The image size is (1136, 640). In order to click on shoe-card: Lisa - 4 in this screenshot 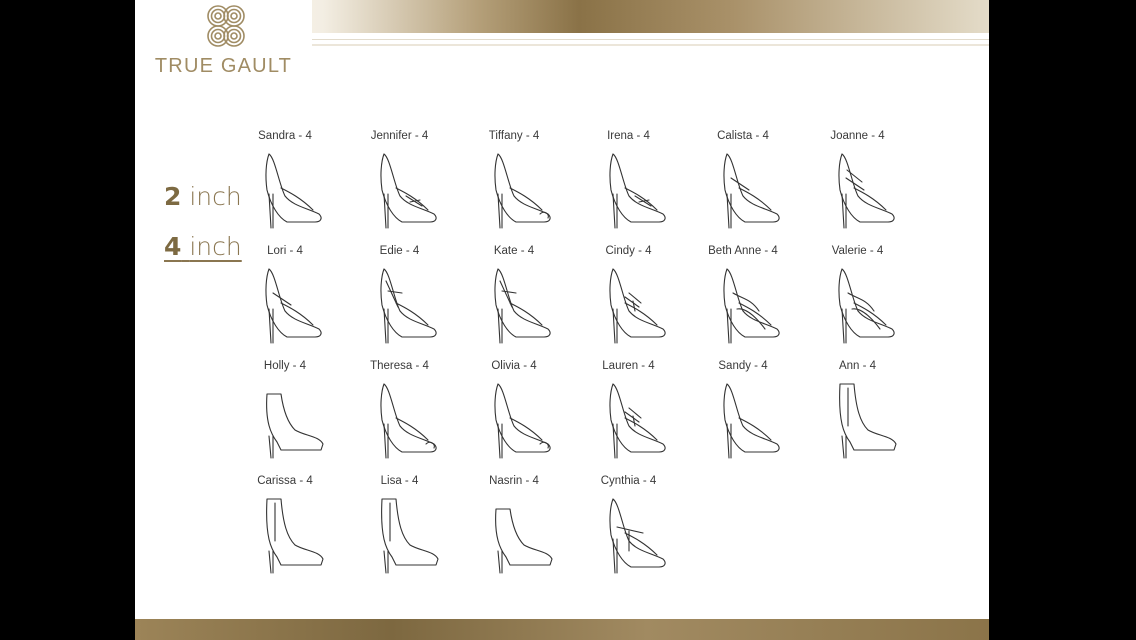, I will do `click(400, 530)`.